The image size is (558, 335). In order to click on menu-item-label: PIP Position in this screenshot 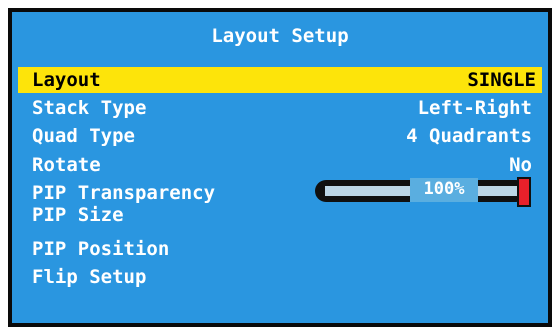, I will do `click(101, 249)`.